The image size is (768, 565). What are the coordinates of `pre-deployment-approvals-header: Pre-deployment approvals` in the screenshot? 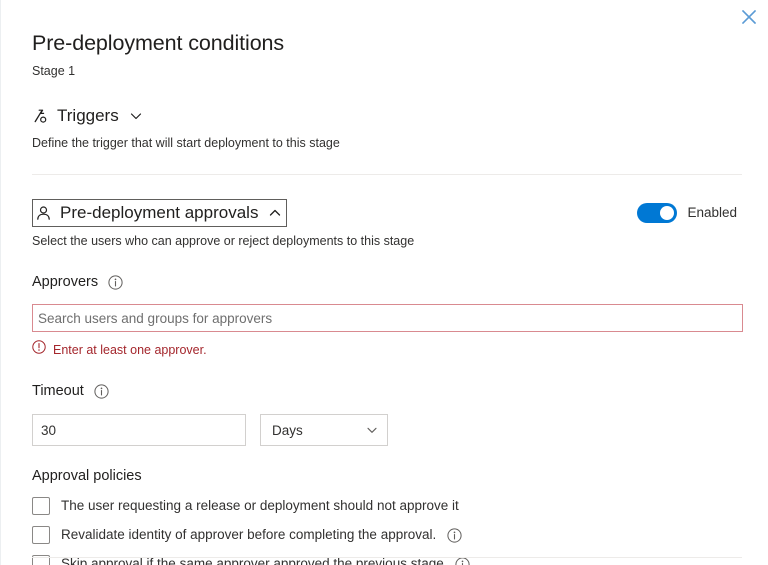 It's located at (160, 213).